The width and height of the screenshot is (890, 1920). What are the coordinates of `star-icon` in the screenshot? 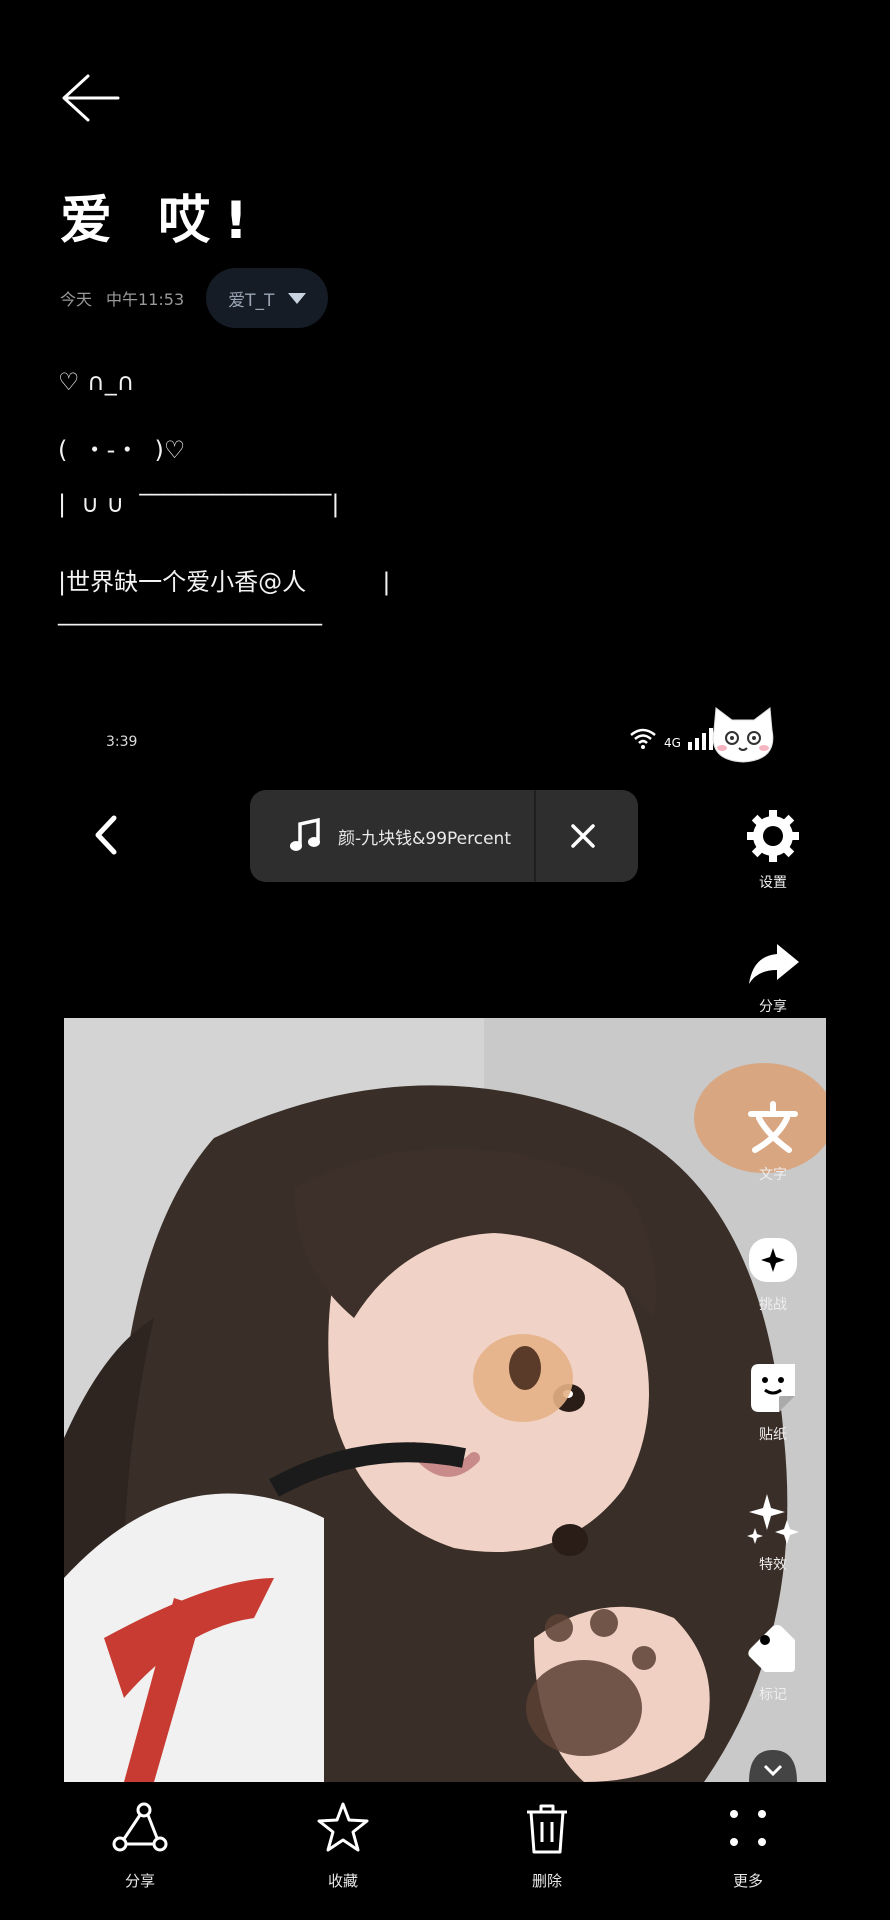 It's located at (343, 1827).